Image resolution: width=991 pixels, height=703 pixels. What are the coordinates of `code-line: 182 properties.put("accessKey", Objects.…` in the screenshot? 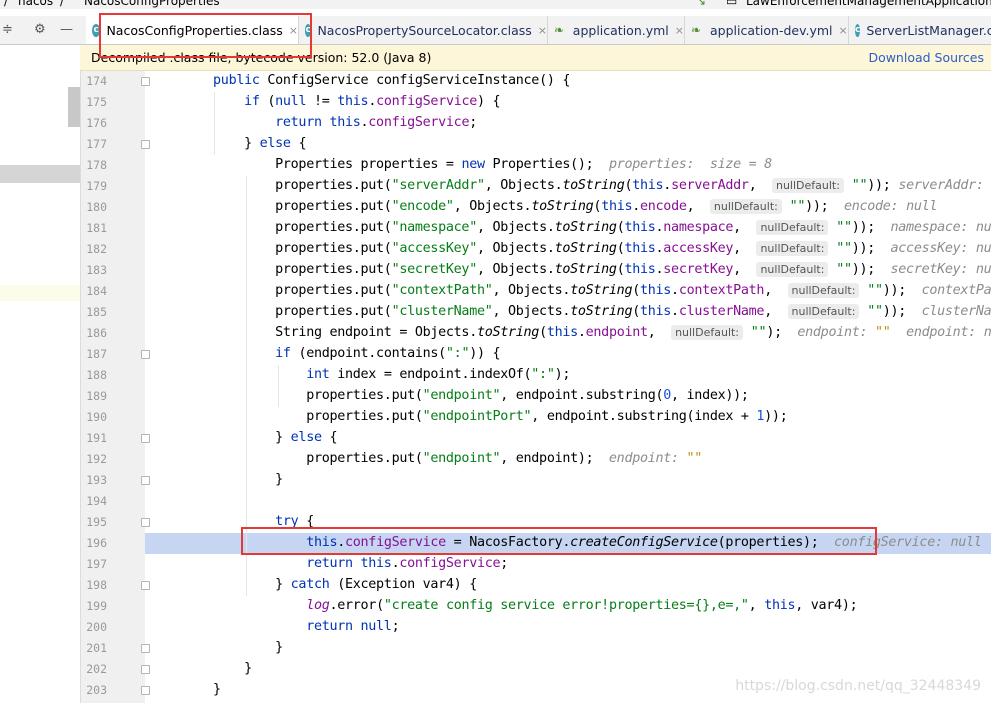 It's located at (536, 249).